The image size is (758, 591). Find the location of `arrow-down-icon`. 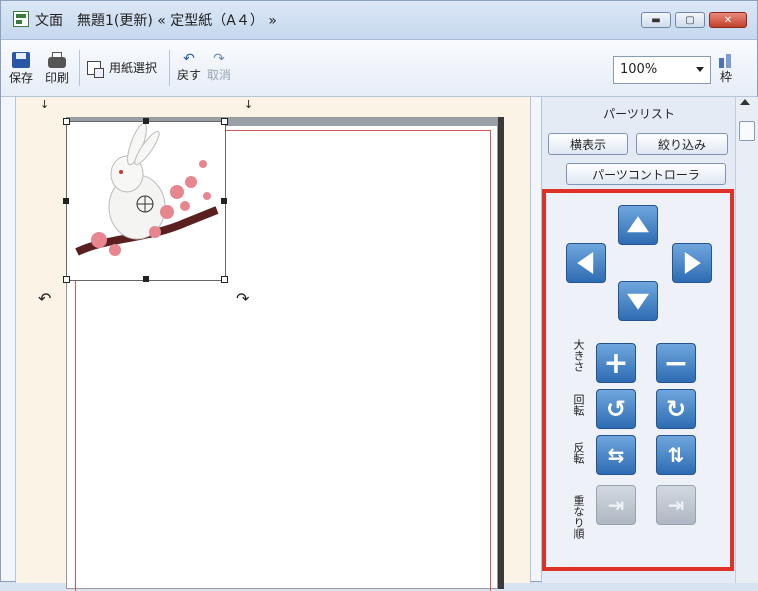

arrow-down-icon is located at coordinates (638, 301).